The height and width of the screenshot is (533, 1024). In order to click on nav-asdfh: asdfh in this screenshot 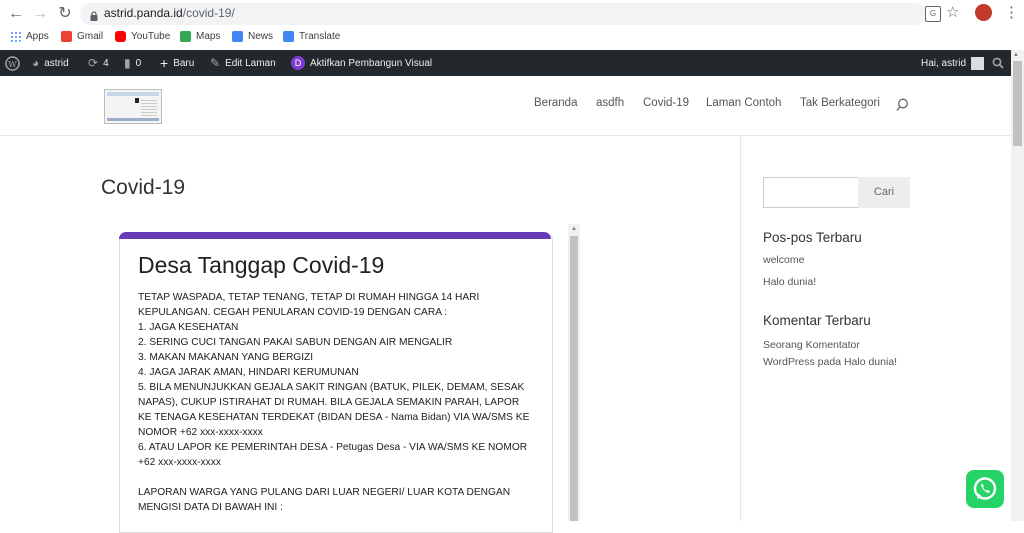, I will do `click(610, 103)`.